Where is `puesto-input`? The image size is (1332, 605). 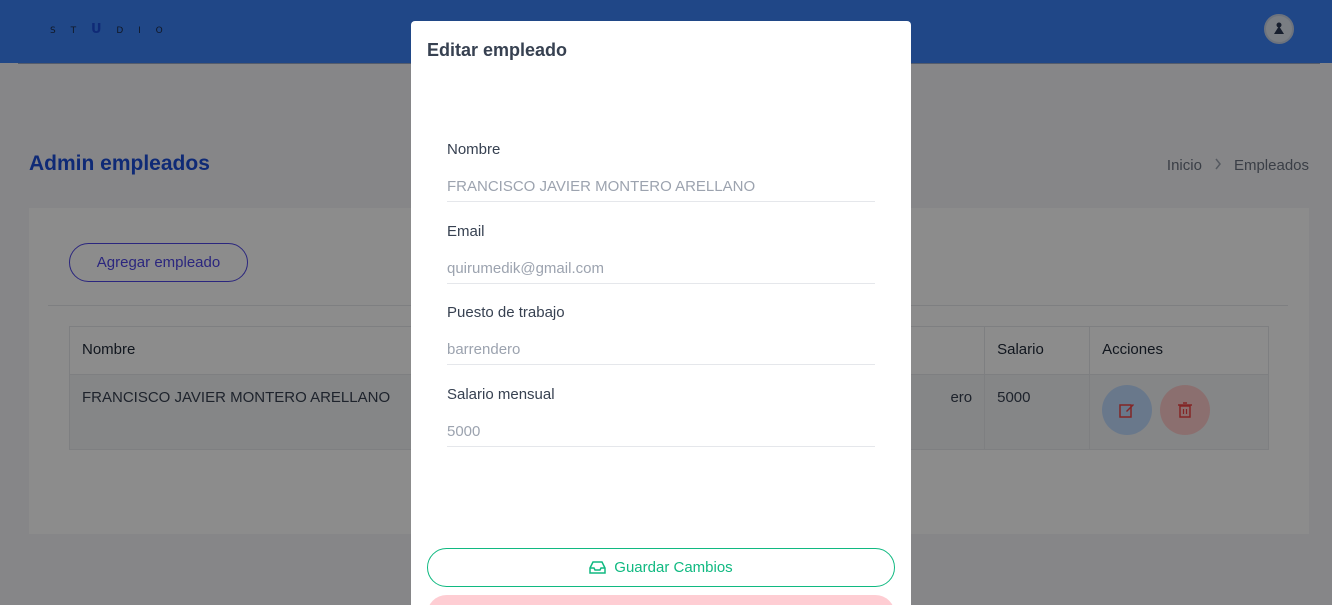 puesto-input is located at coordinates (661, 350).